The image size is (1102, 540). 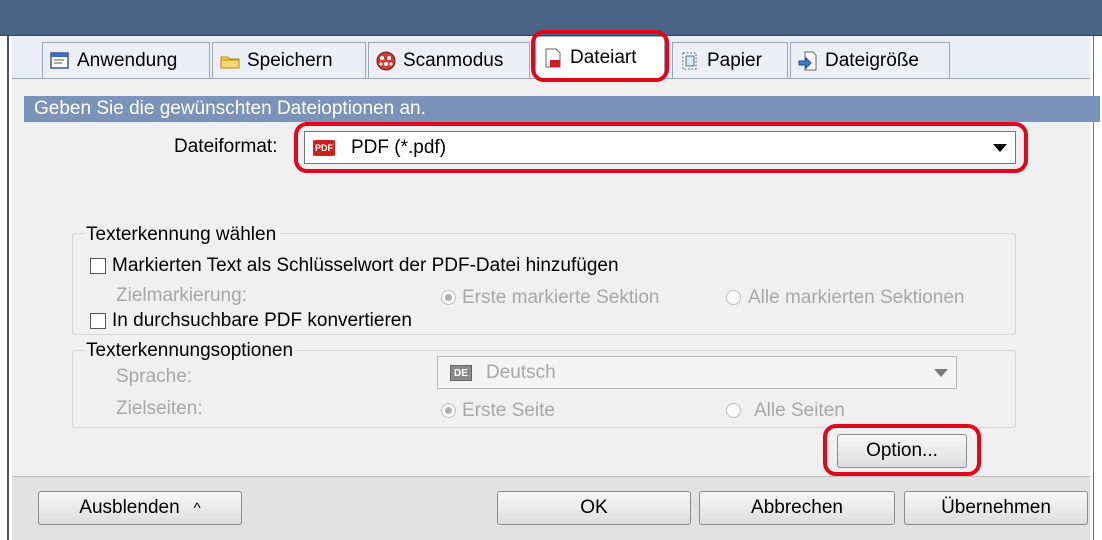 I want to click on text-recognition-group-title: Texterkennung wählen, so click(x=182, y=235).